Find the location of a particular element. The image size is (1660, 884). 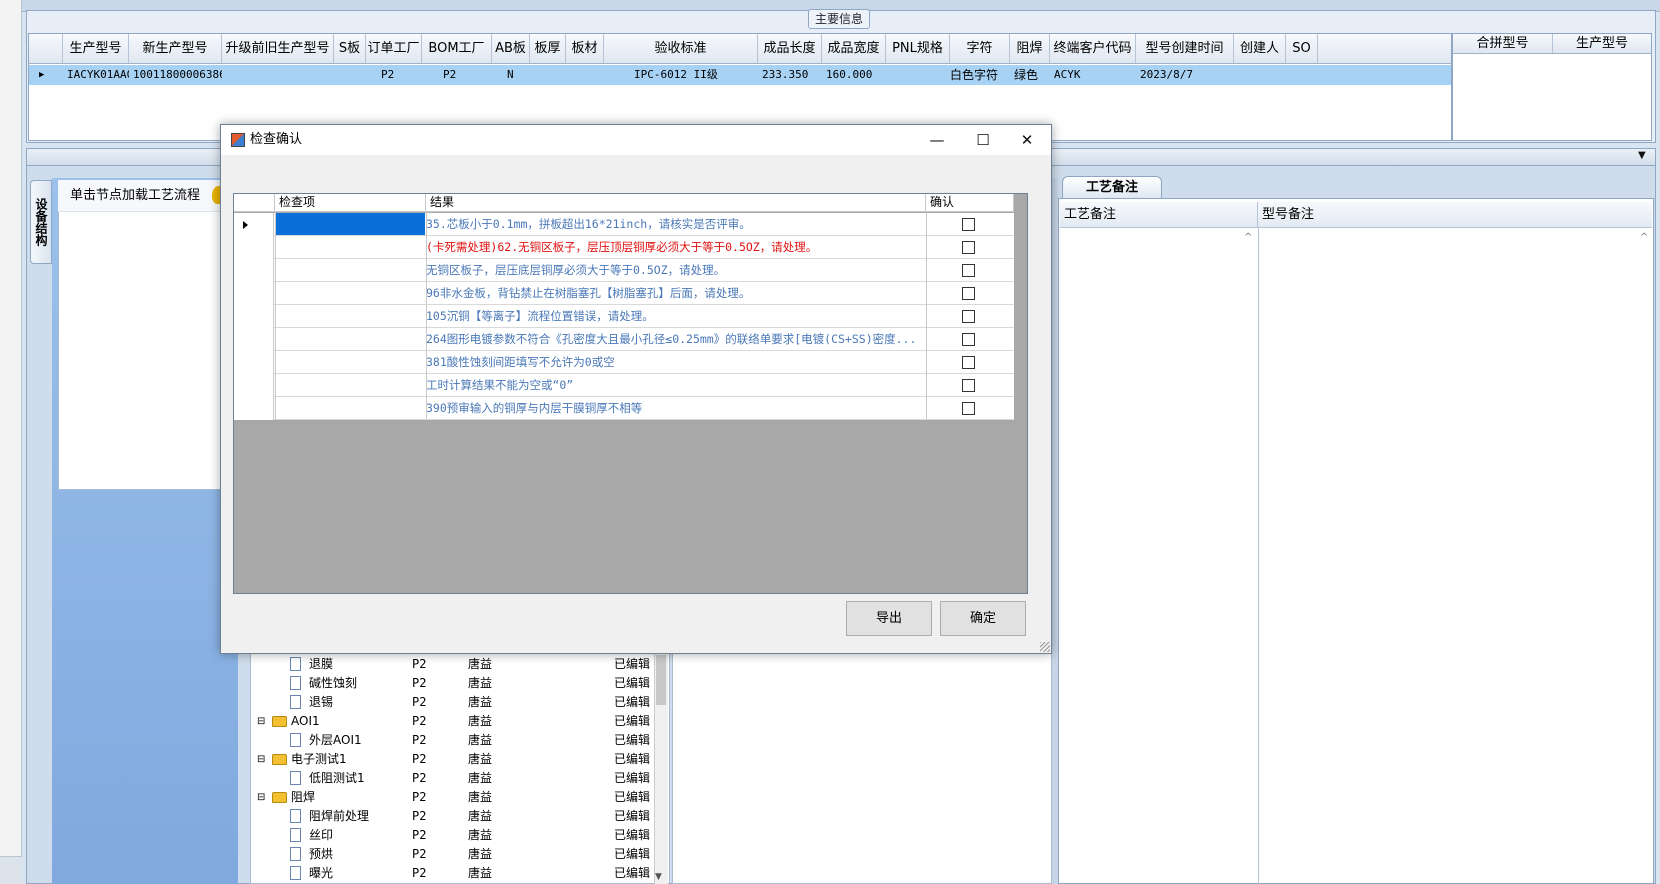

col-header: 型号备注 is located at coordinates (1455, 215).